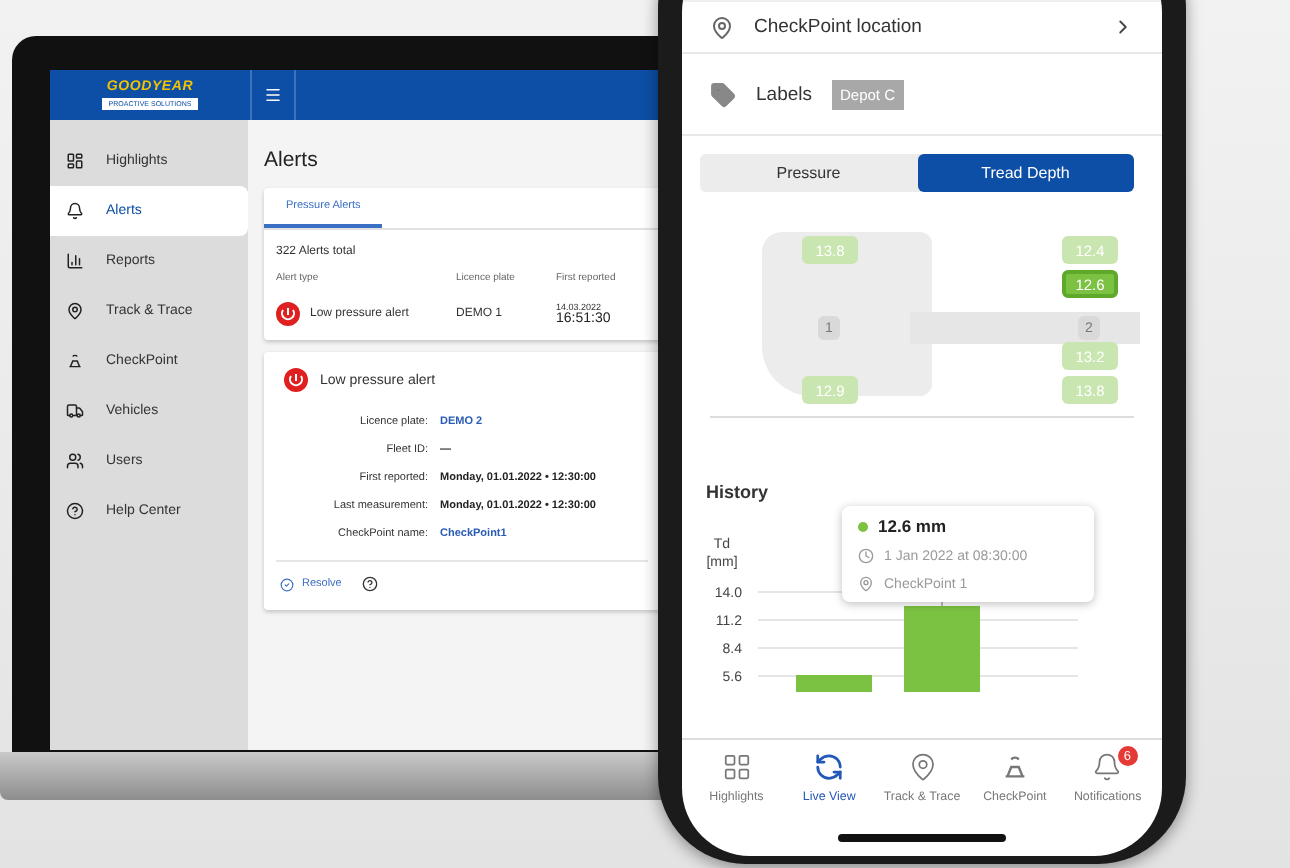  What do you see at coordinates (808, 173) in the screenshot?
I see `segment-button: Pressure` at bounding box center [808, 173].